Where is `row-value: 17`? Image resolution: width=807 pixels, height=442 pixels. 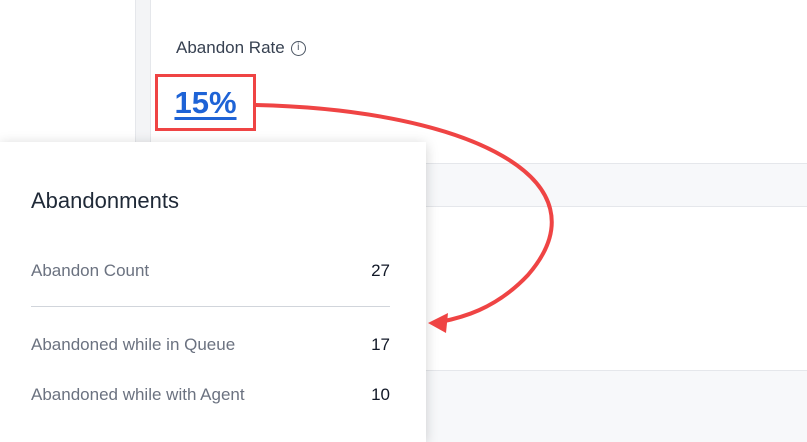
row-value: 17 is located at coordinates (380, 344).